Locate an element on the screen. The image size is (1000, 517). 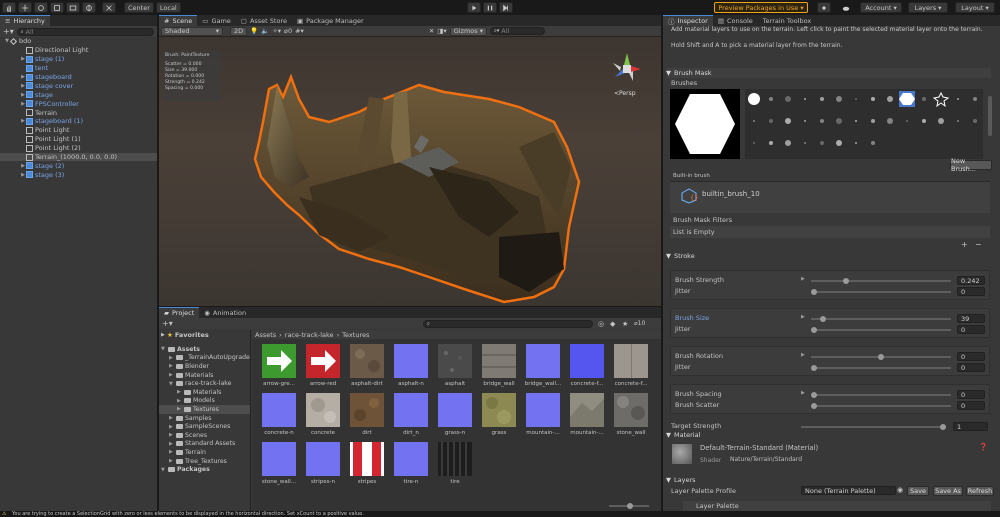
texture-asset: dirt_n is located at coordinates (411, 414).